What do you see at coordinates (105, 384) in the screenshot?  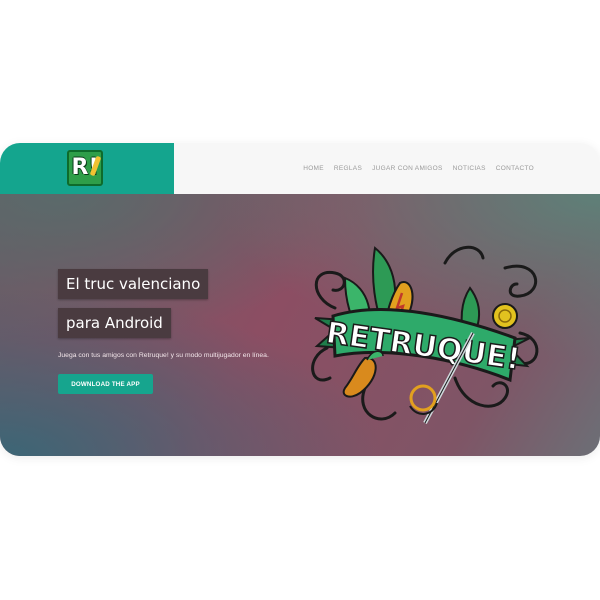 I see `download-app-button: DOWNLOAD THE APP` at bounding box center [105, 384].